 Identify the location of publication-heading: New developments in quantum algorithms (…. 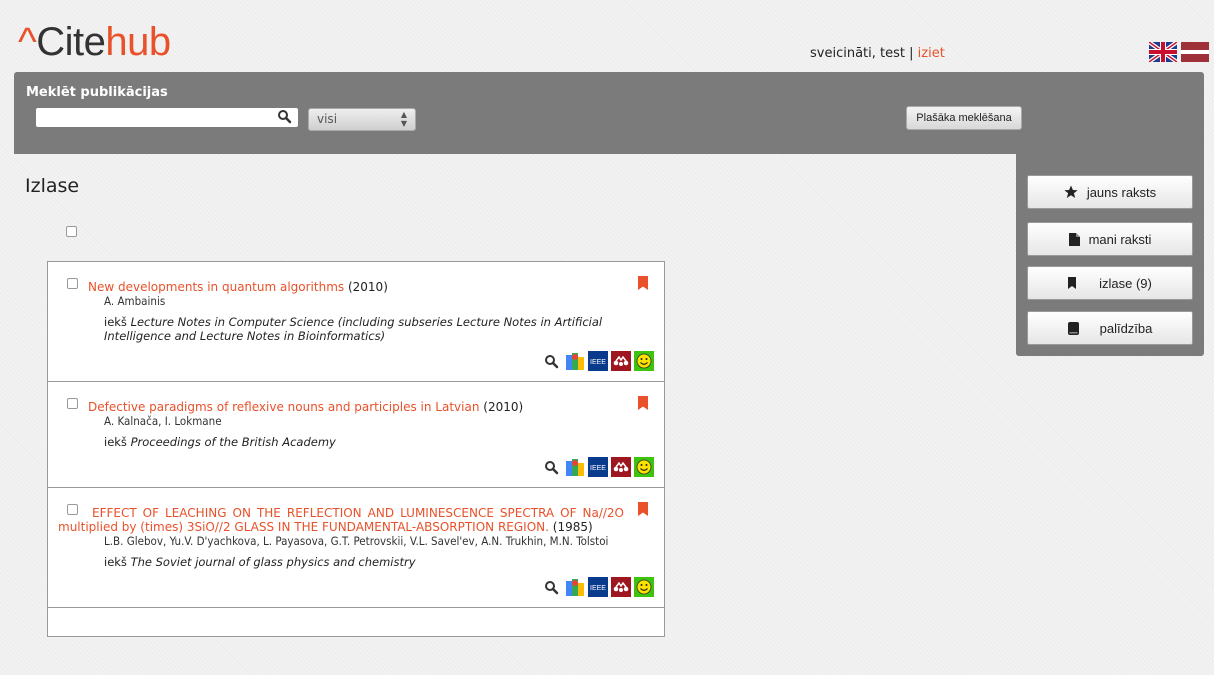
(356, 278).